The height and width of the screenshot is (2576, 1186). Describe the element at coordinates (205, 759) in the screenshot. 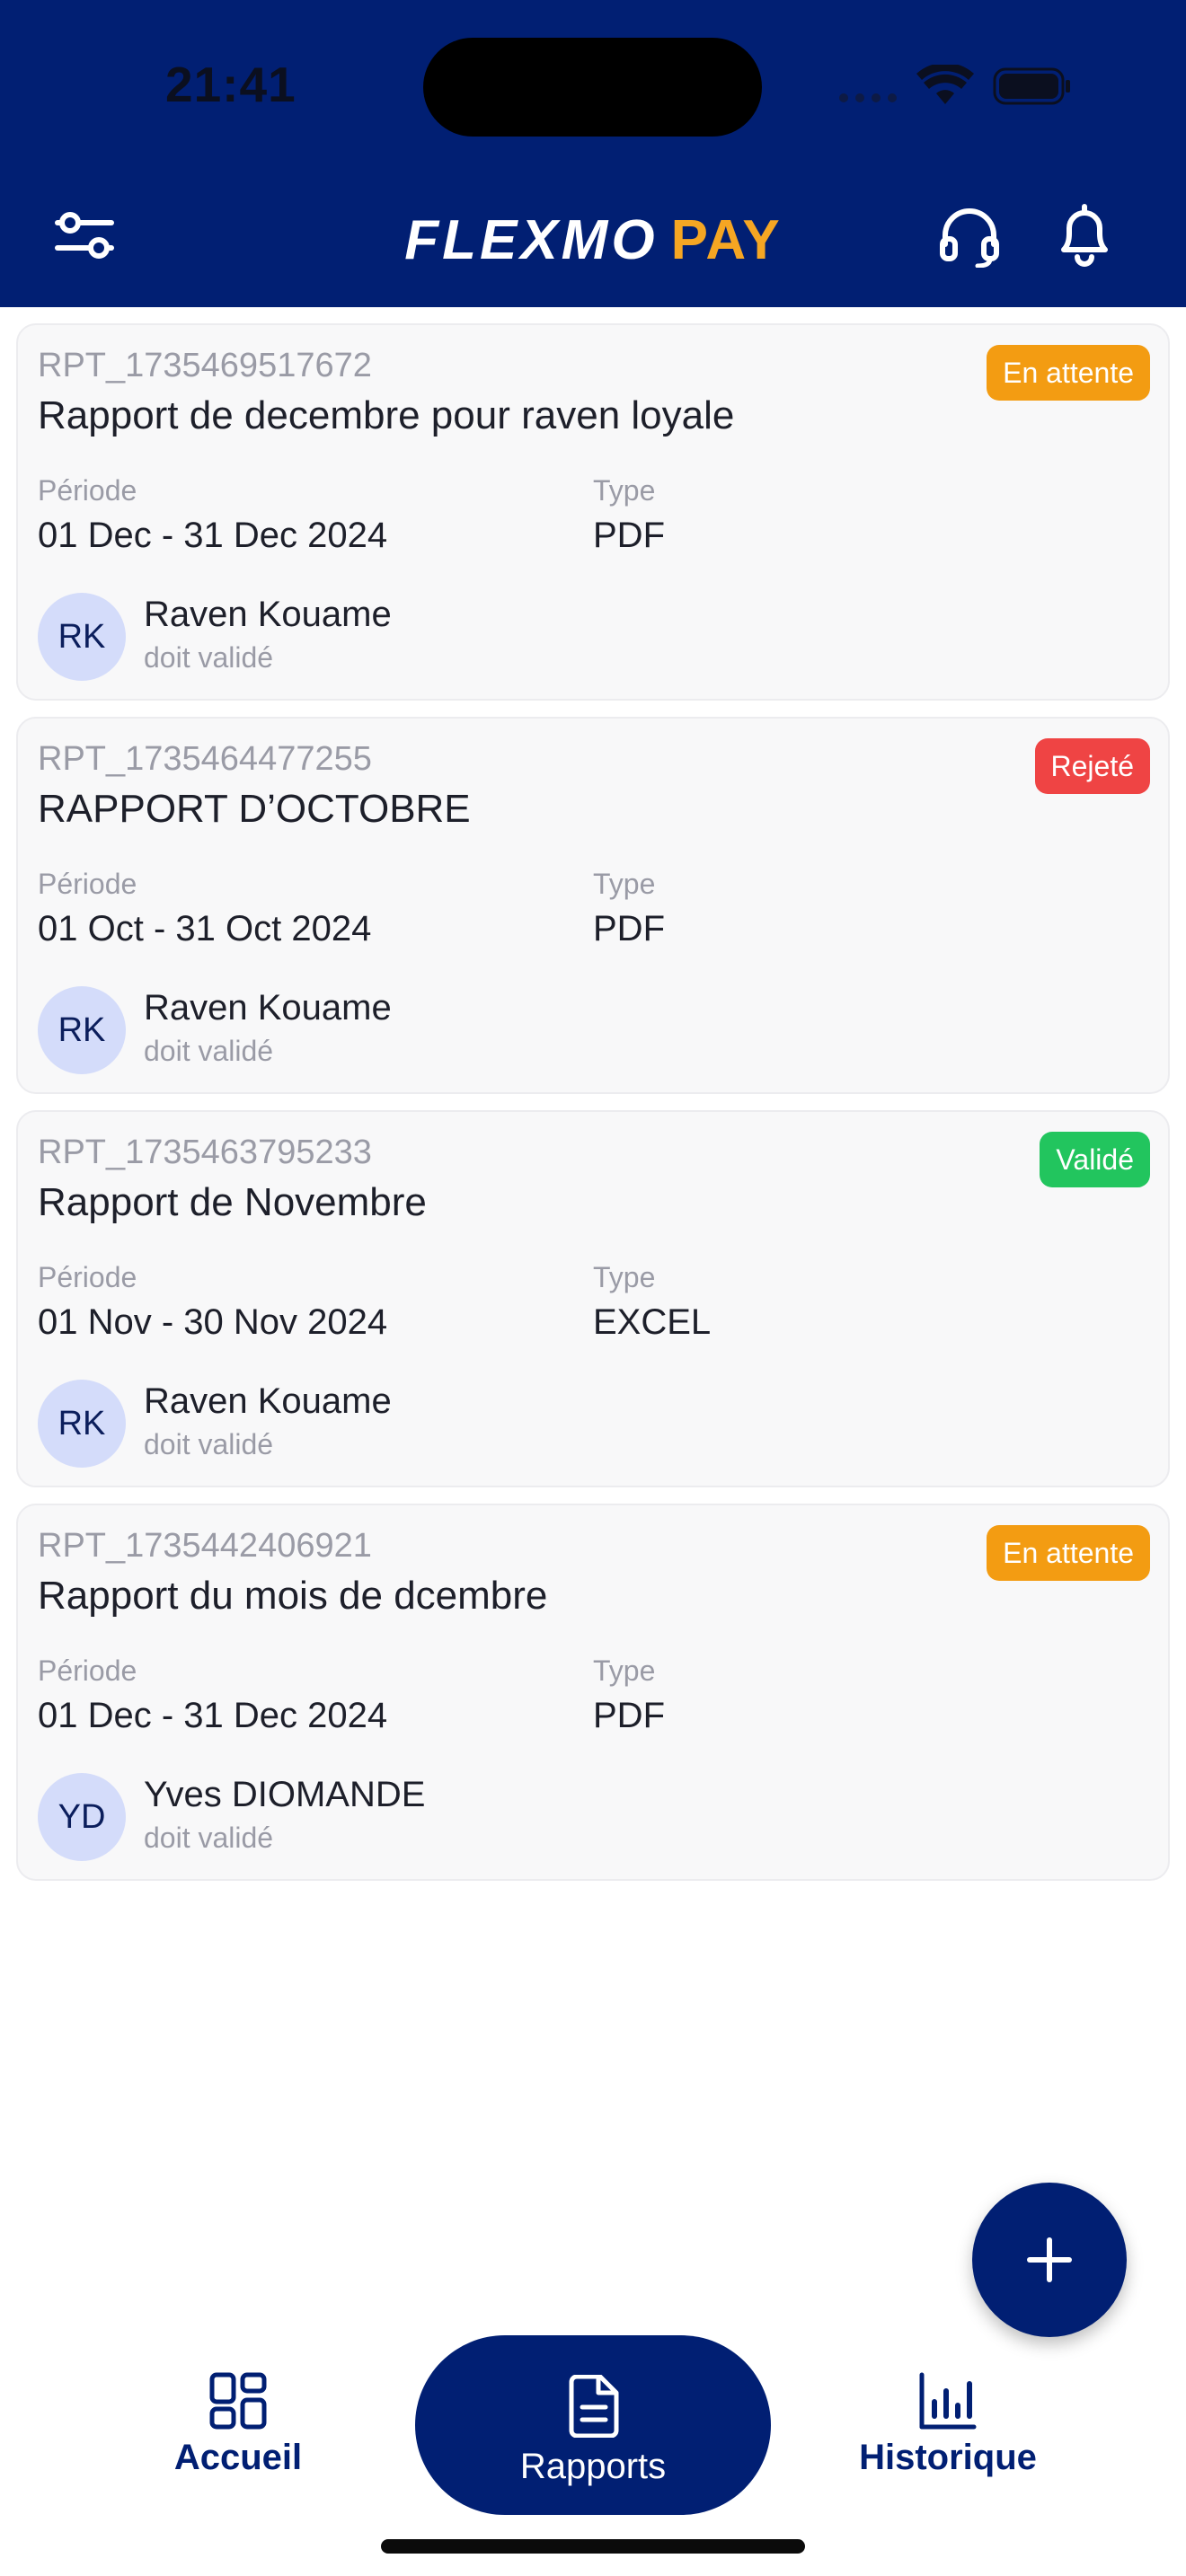

I see `report-id: RPT_1735464477255` at that location.